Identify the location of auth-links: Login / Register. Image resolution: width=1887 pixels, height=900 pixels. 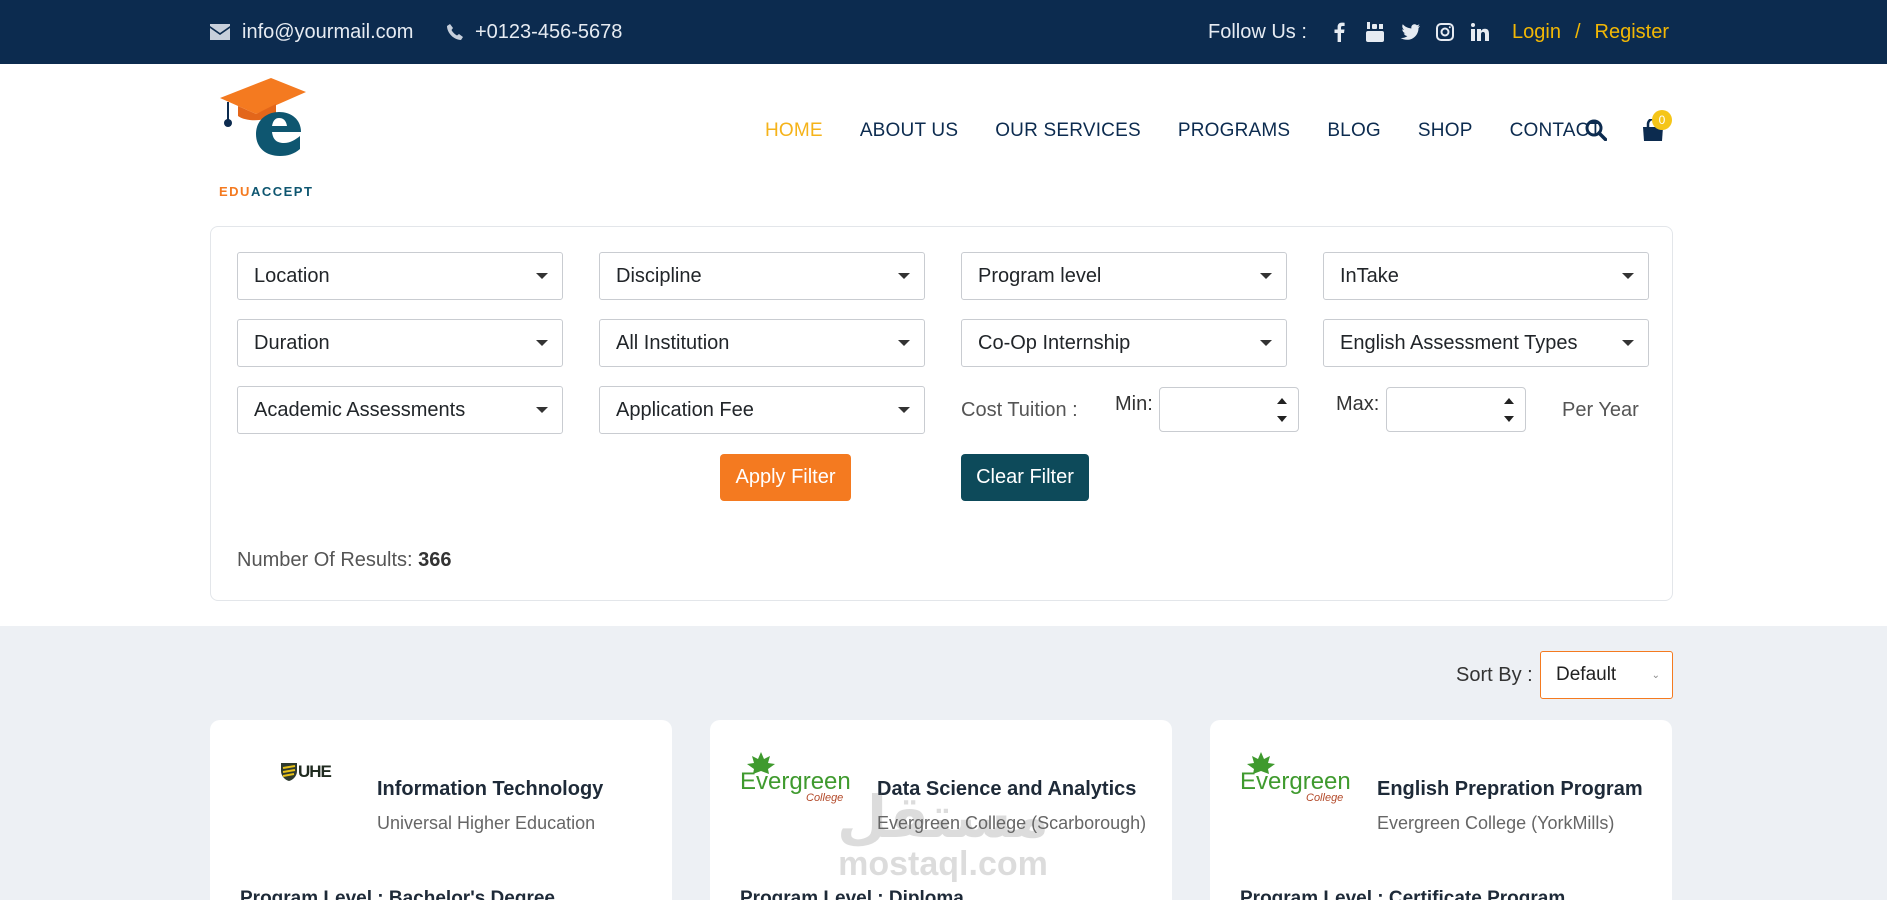
(1590, 32).